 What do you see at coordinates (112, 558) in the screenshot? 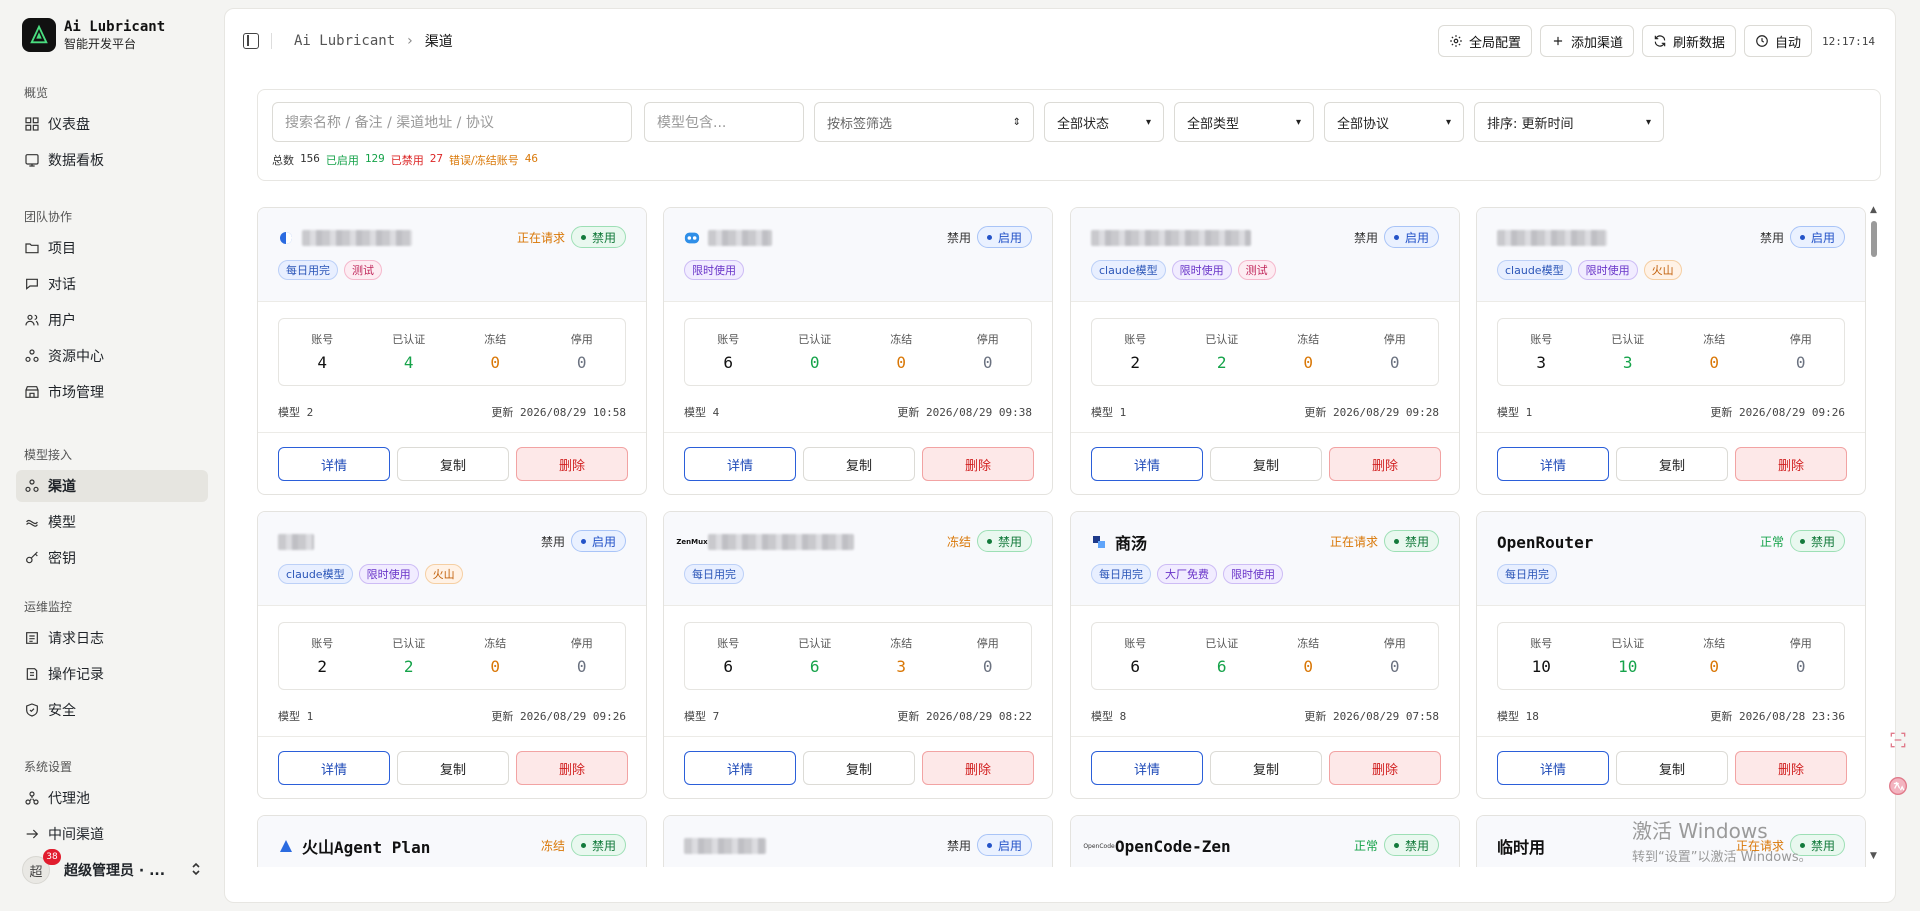
I see `sidebar-item: 密钥` at bounding box center [112, 558].